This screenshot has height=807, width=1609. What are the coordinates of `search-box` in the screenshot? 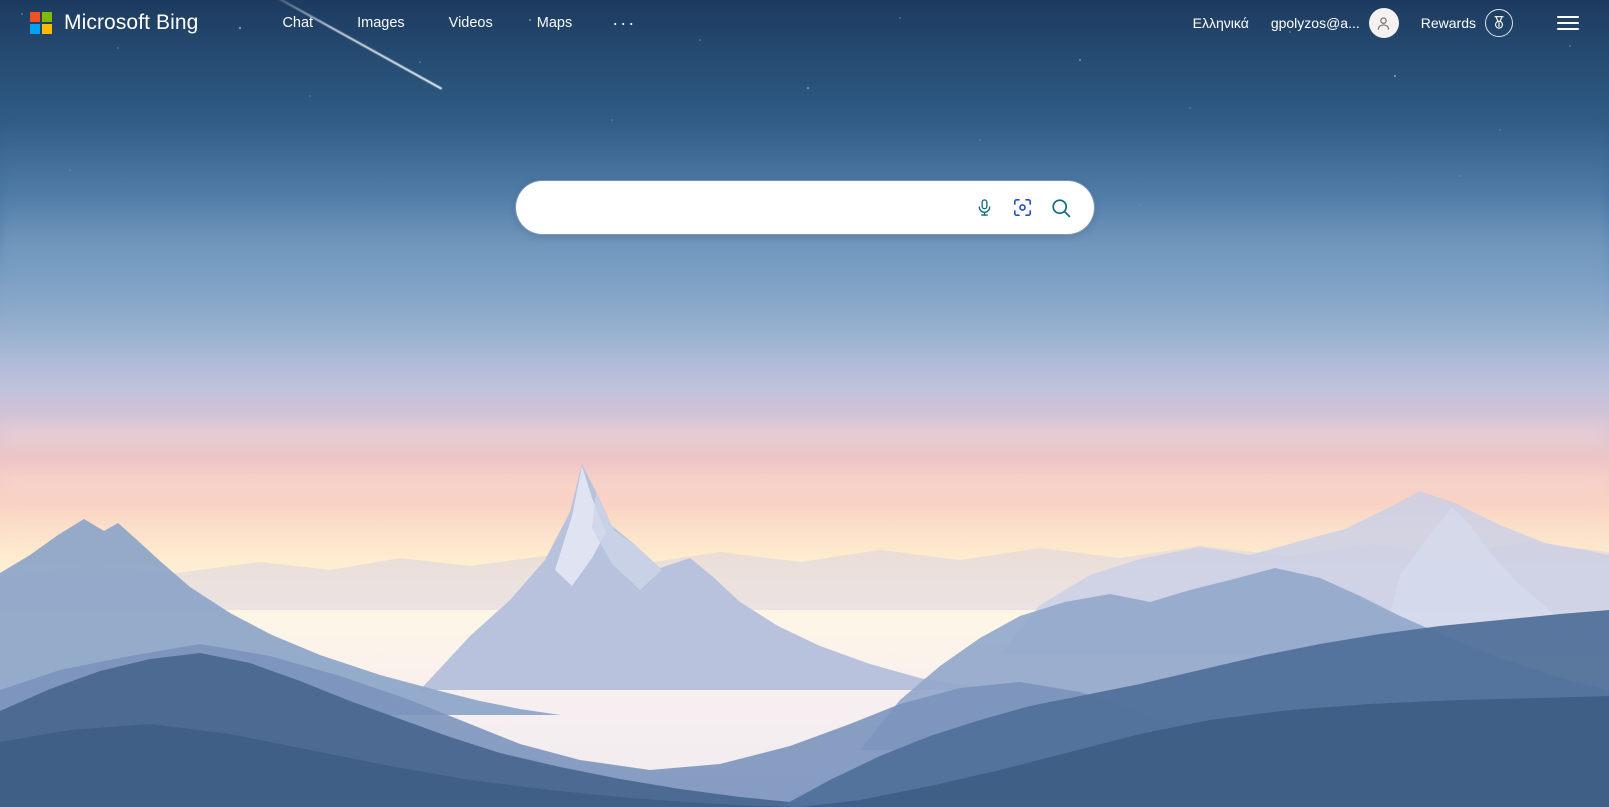 It's located at (804, 207).